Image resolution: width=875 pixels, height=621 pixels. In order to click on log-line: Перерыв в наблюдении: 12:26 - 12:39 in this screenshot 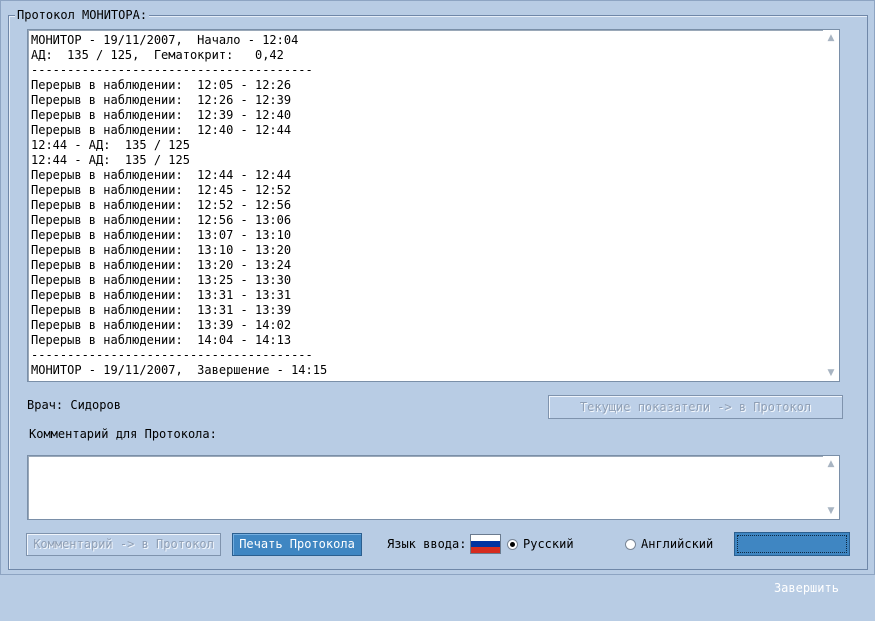, I will do `click(161, 100)`.